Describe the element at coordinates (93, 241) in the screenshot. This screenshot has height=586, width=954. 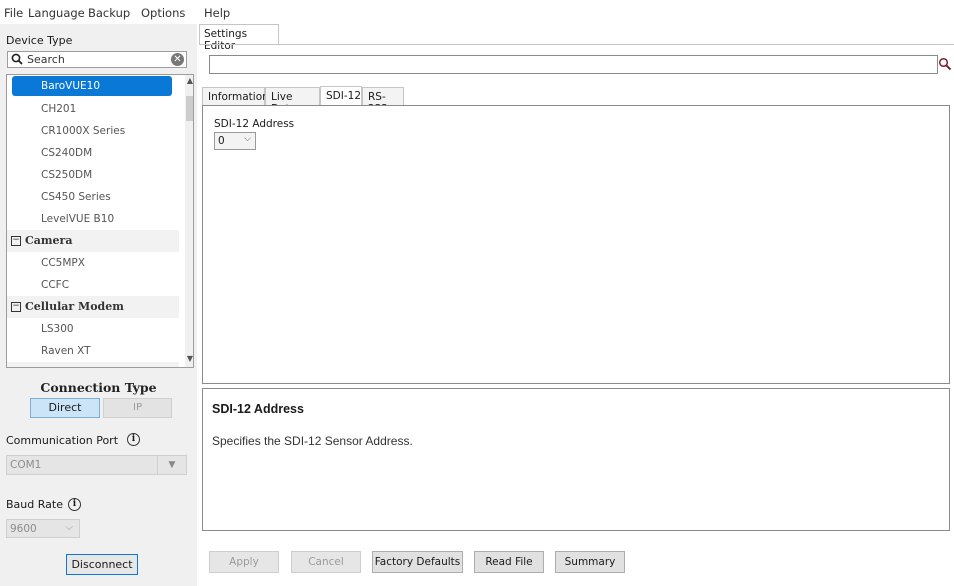
I see `category-camera: − Camera` at that location.